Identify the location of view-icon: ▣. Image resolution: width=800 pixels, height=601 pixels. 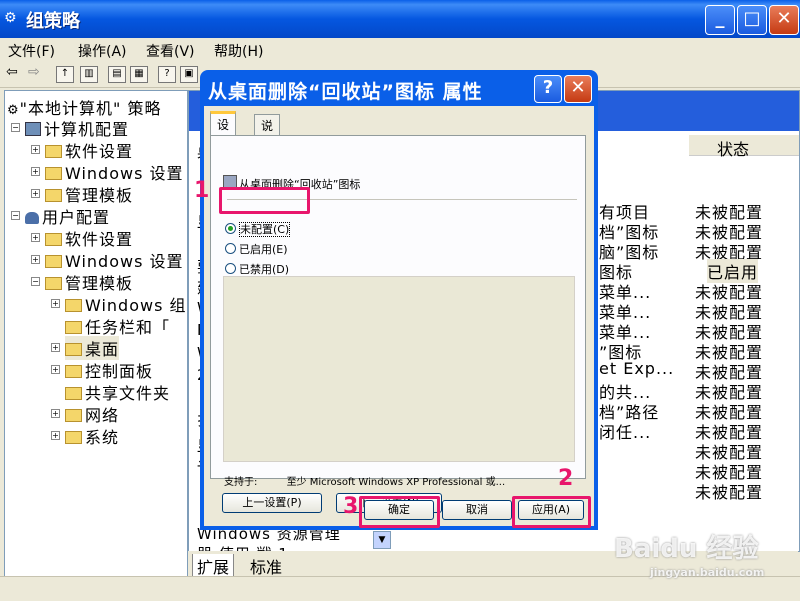
(189, 74).